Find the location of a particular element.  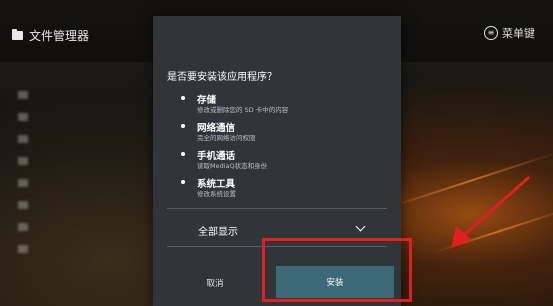

annotation-arrow is located at coordinates (490, 212).